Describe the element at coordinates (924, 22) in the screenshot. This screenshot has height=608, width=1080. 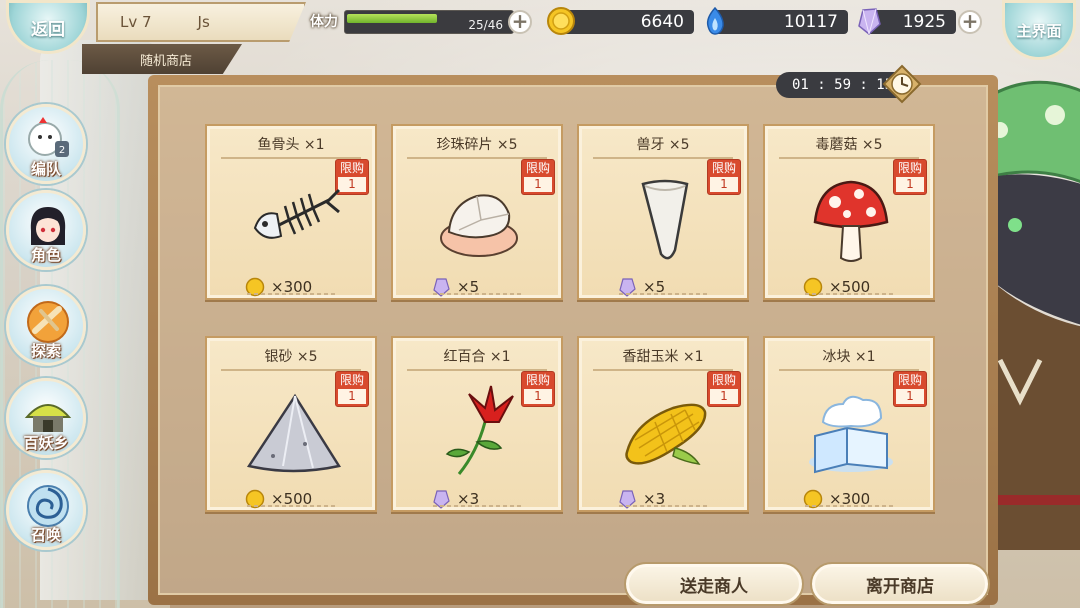
I see `crystal-value: 1925` at that location.